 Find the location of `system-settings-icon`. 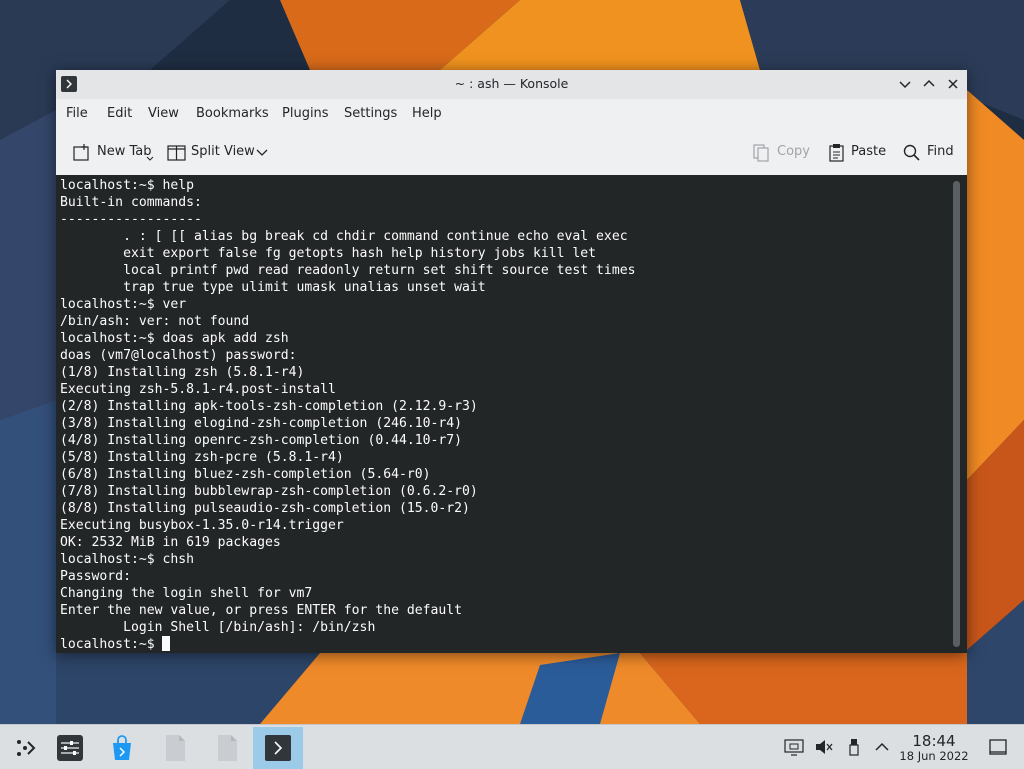

system-settings-icon is located at coordinates (70, 748).